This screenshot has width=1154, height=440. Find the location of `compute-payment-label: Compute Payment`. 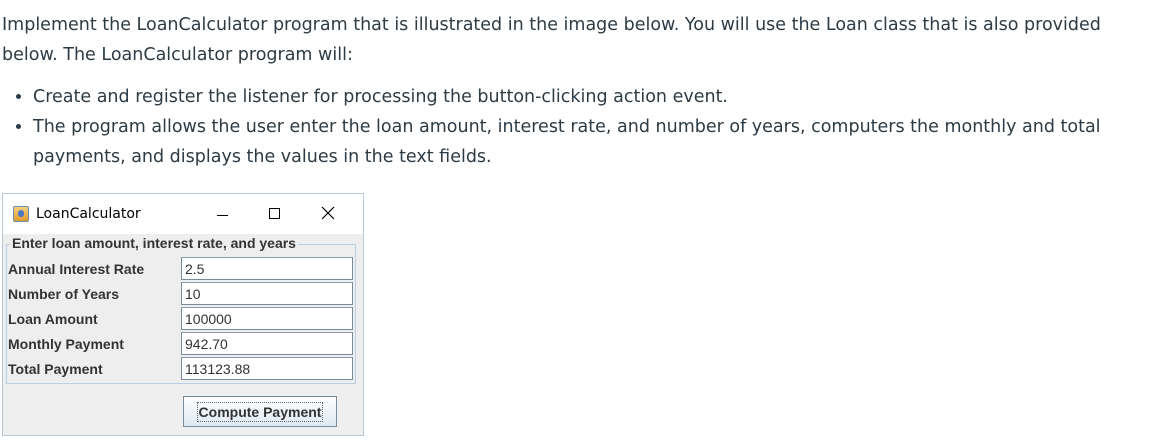

compute-payment-label: Compute Payment is located at coordinates (260, 411).